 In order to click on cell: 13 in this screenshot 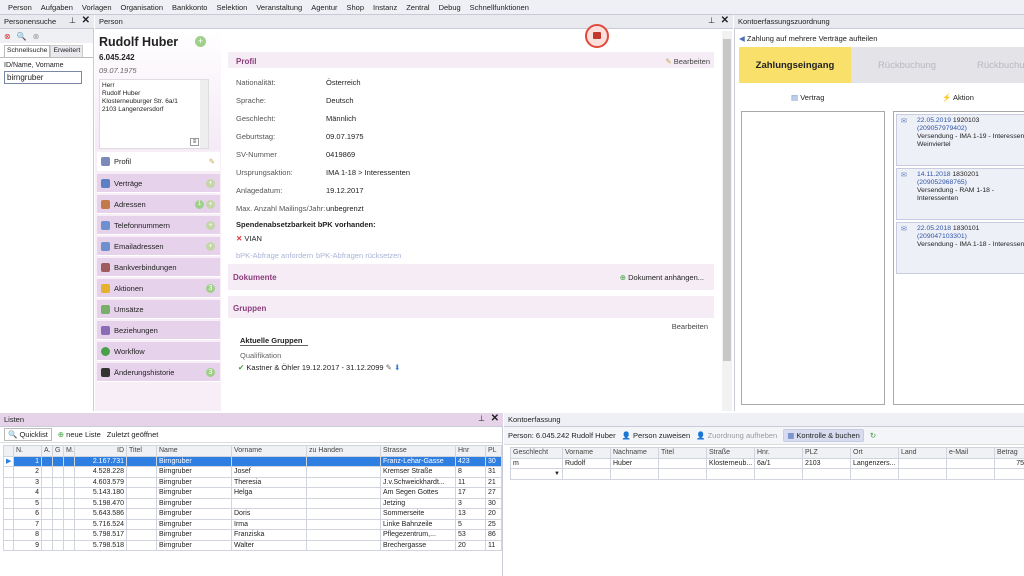, I will do `click(470, 514)`.